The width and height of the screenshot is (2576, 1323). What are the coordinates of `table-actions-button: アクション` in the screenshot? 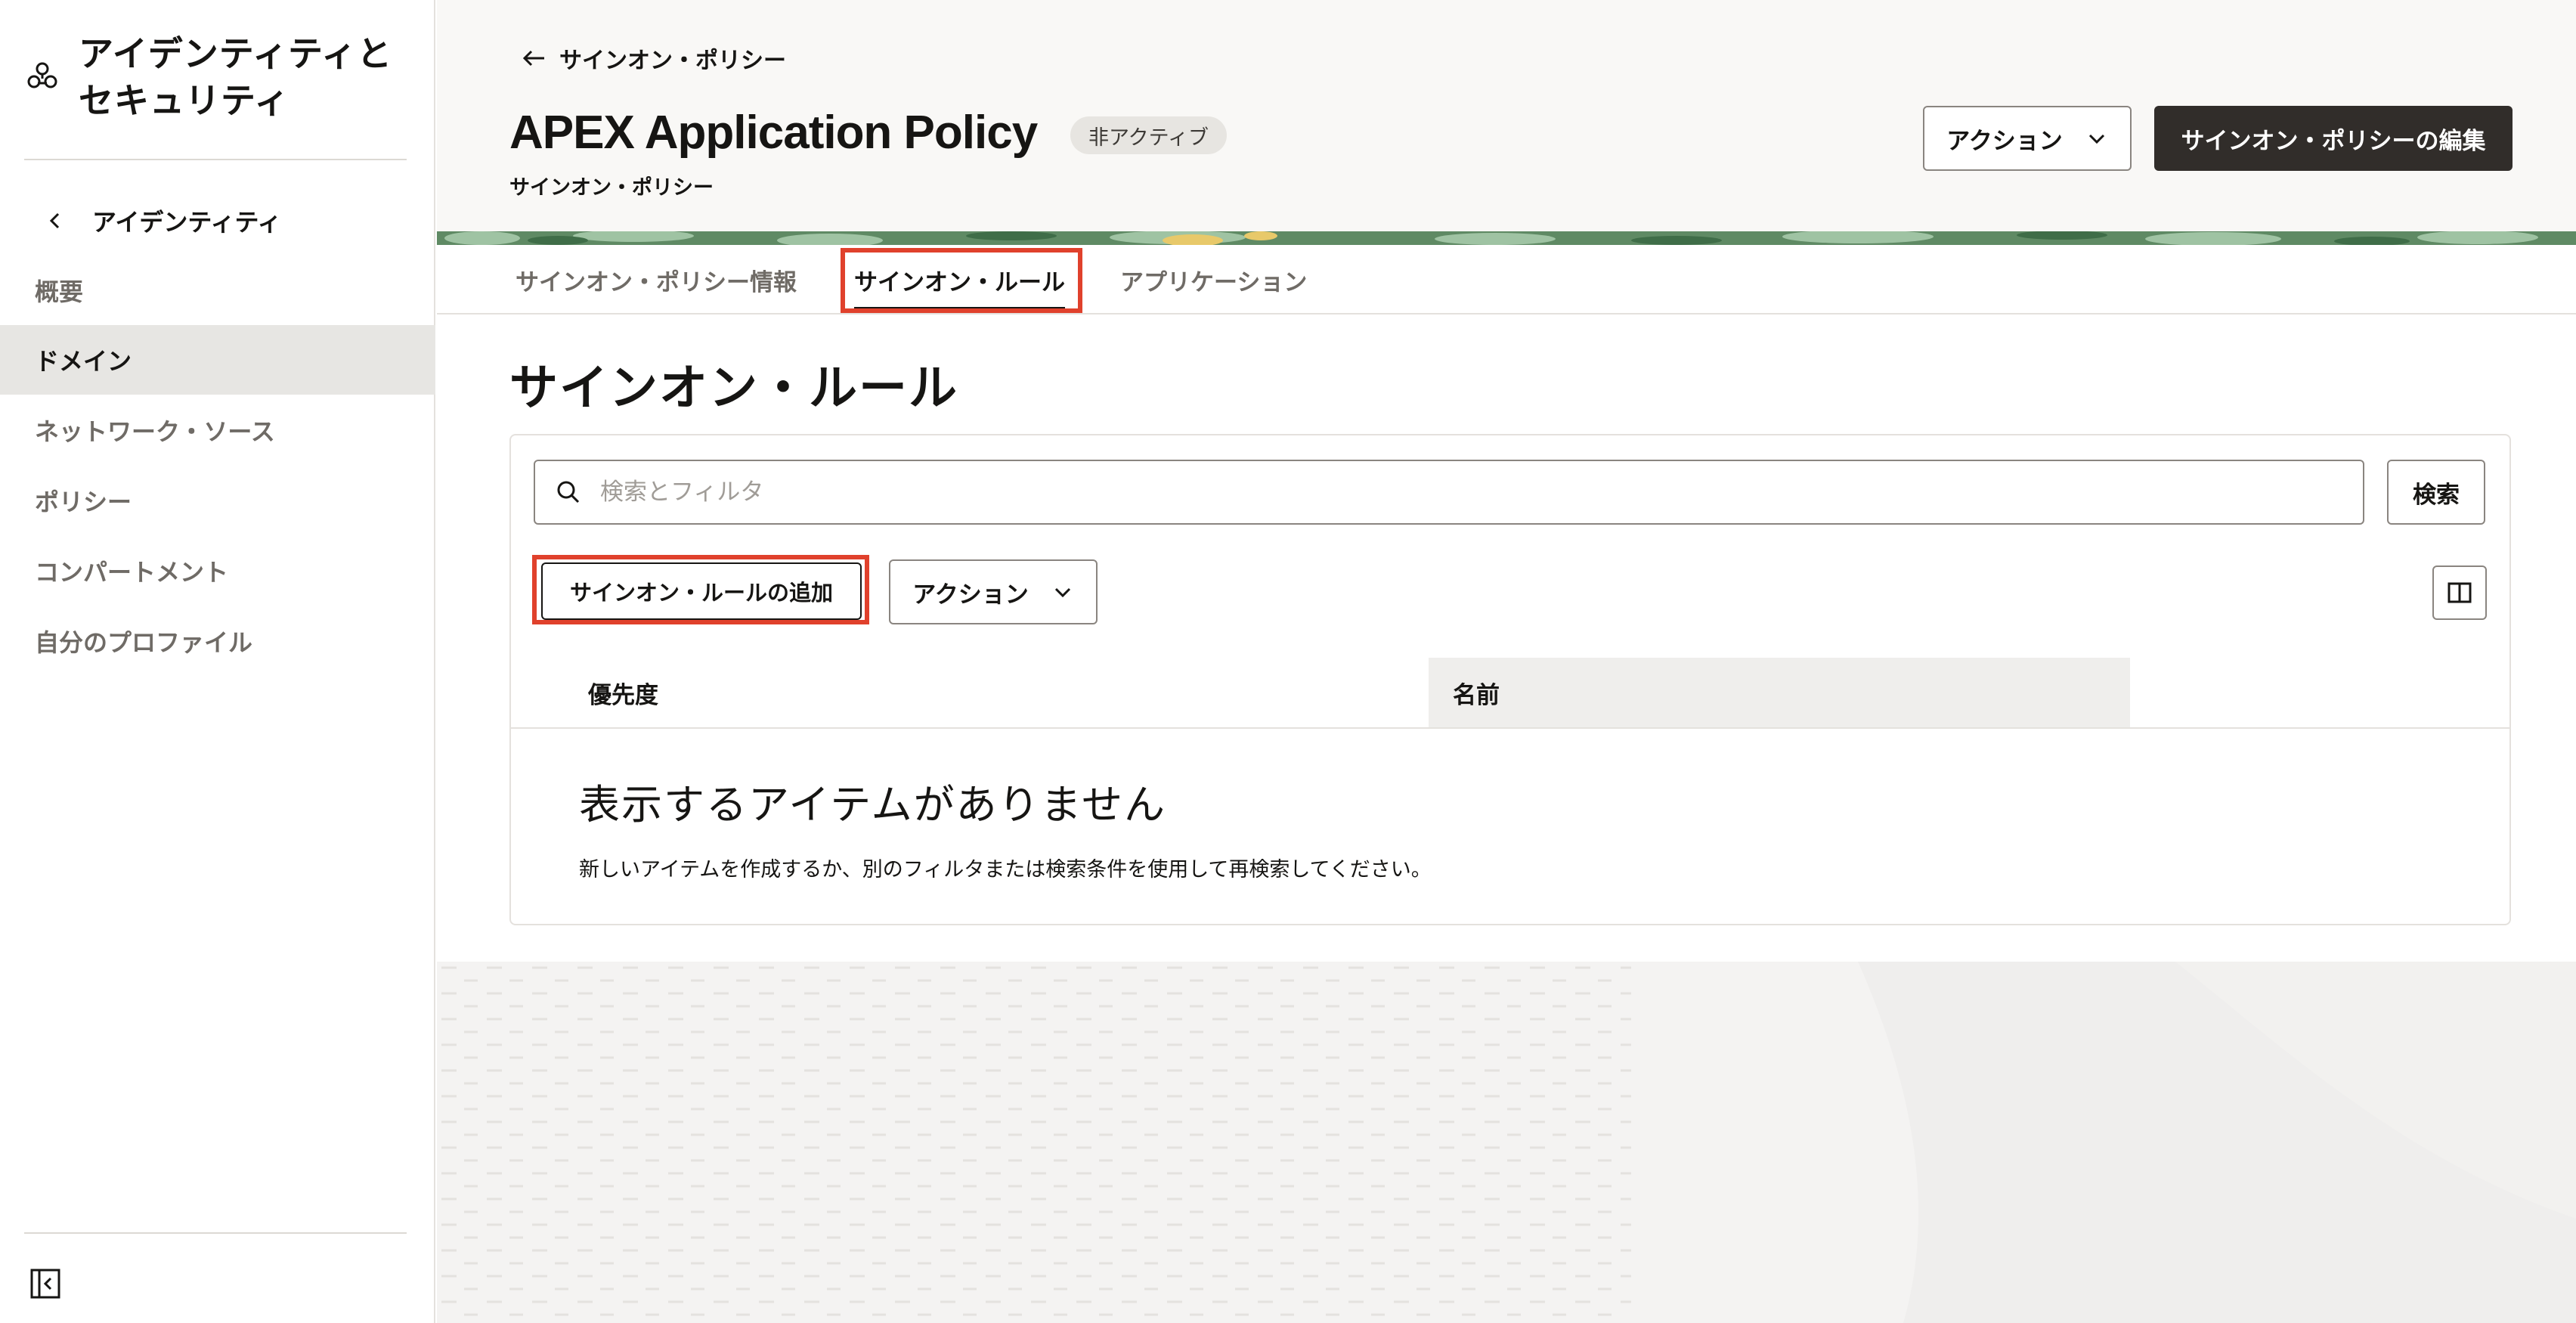 It's located at (993, 591).